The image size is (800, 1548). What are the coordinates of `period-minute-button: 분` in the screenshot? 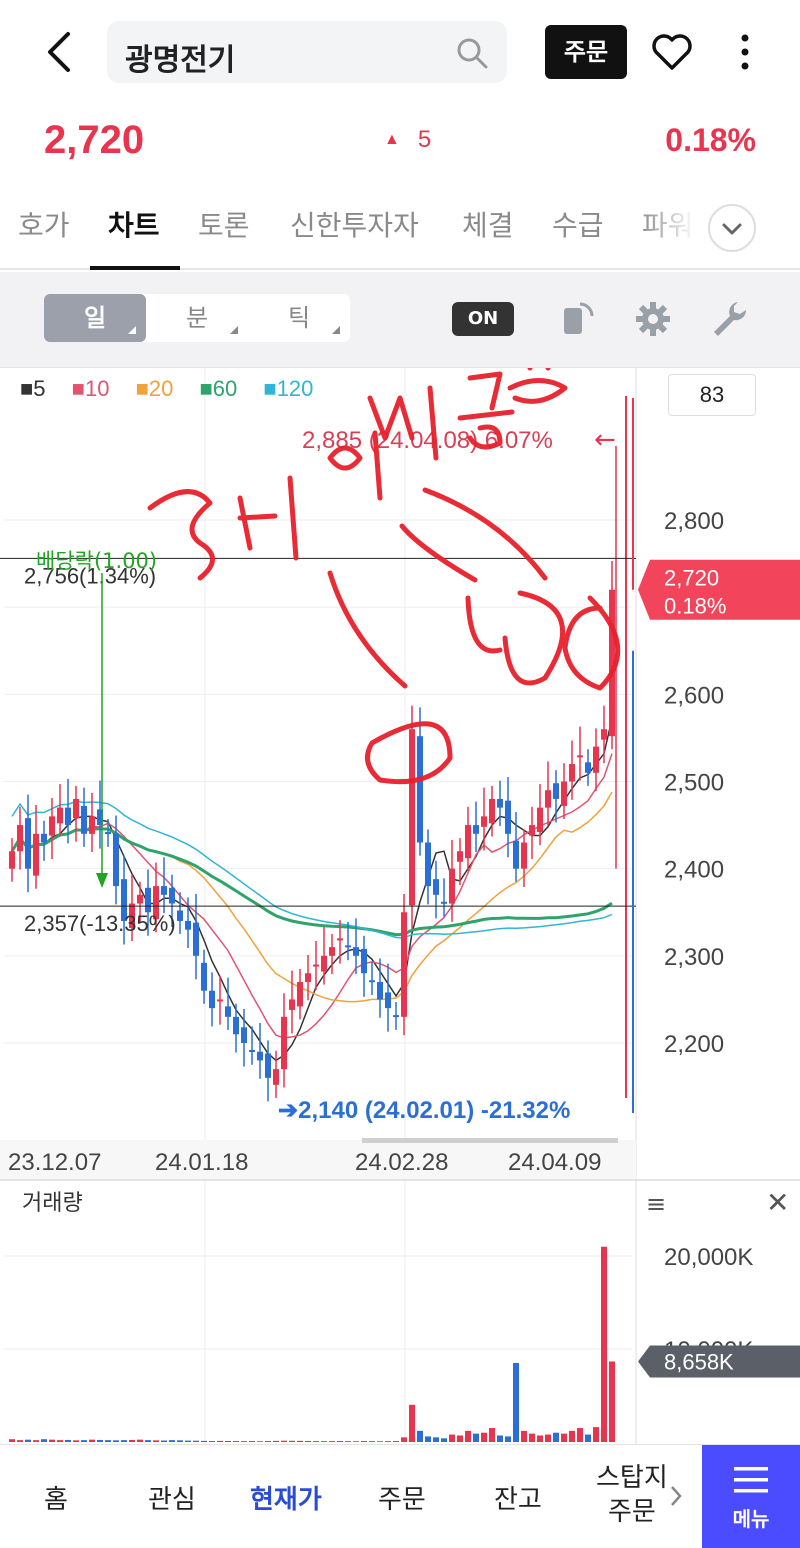 It's located at (197, 318).